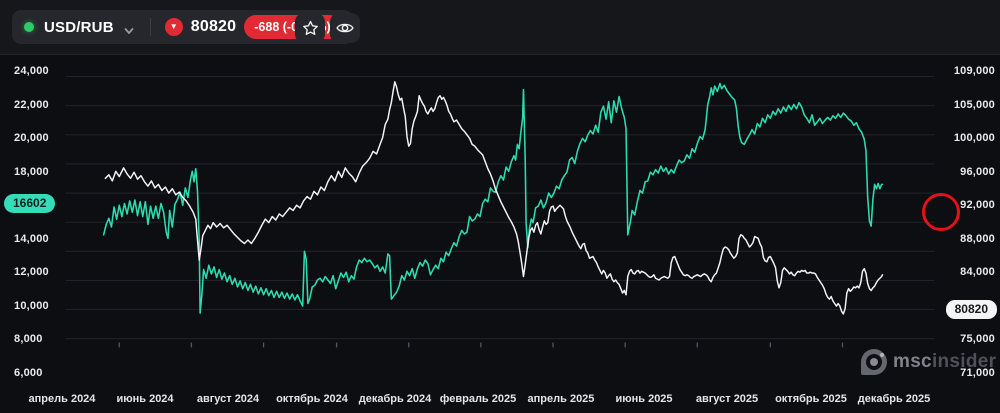  Describe the element at coordinates (971, 309) in the screenshot. I see `last-price-tag-white: 80820` at that location.